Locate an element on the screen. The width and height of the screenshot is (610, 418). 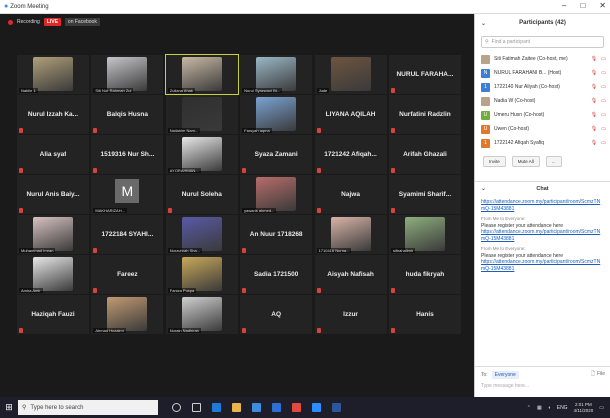
participant-tile: Najwa is located at coordinates (350, 194).